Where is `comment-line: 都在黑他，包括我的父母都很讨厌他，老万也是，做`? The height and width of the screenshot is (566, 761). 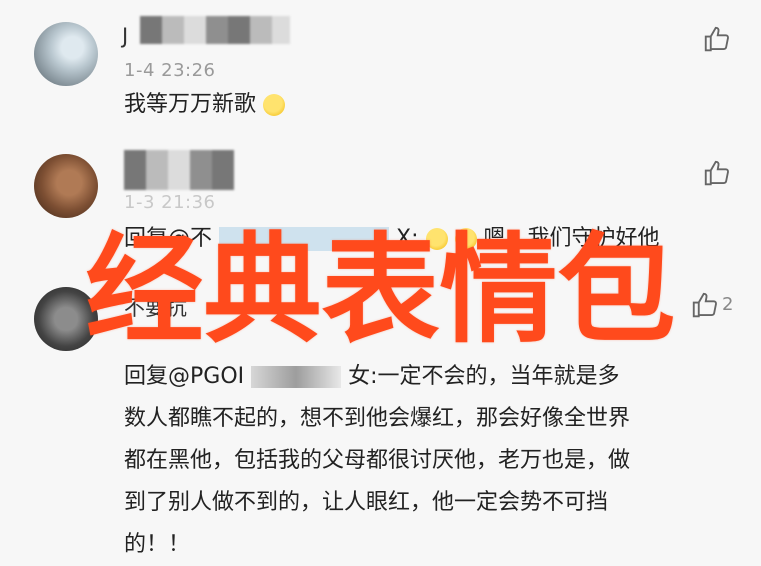 comment-line: 都在黑他，包括我的父母都很讨厌他，老万也是，做 is located at coordinates (377, 460).